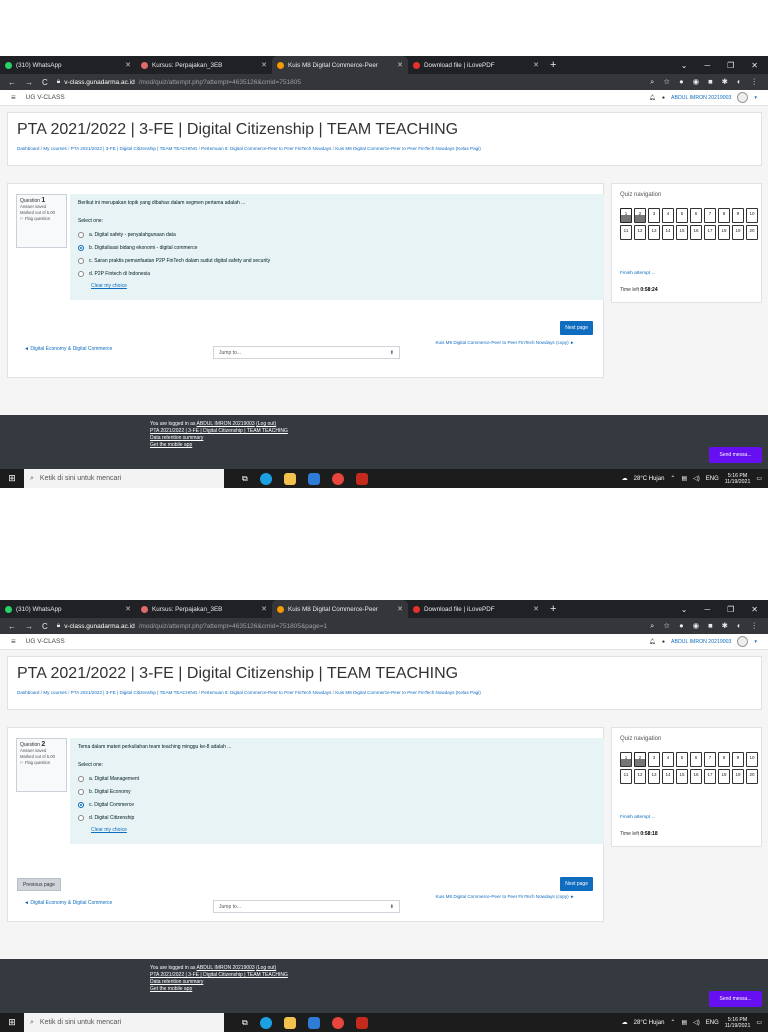  I want to click on notification-icon: ▭, so click(759, 478).